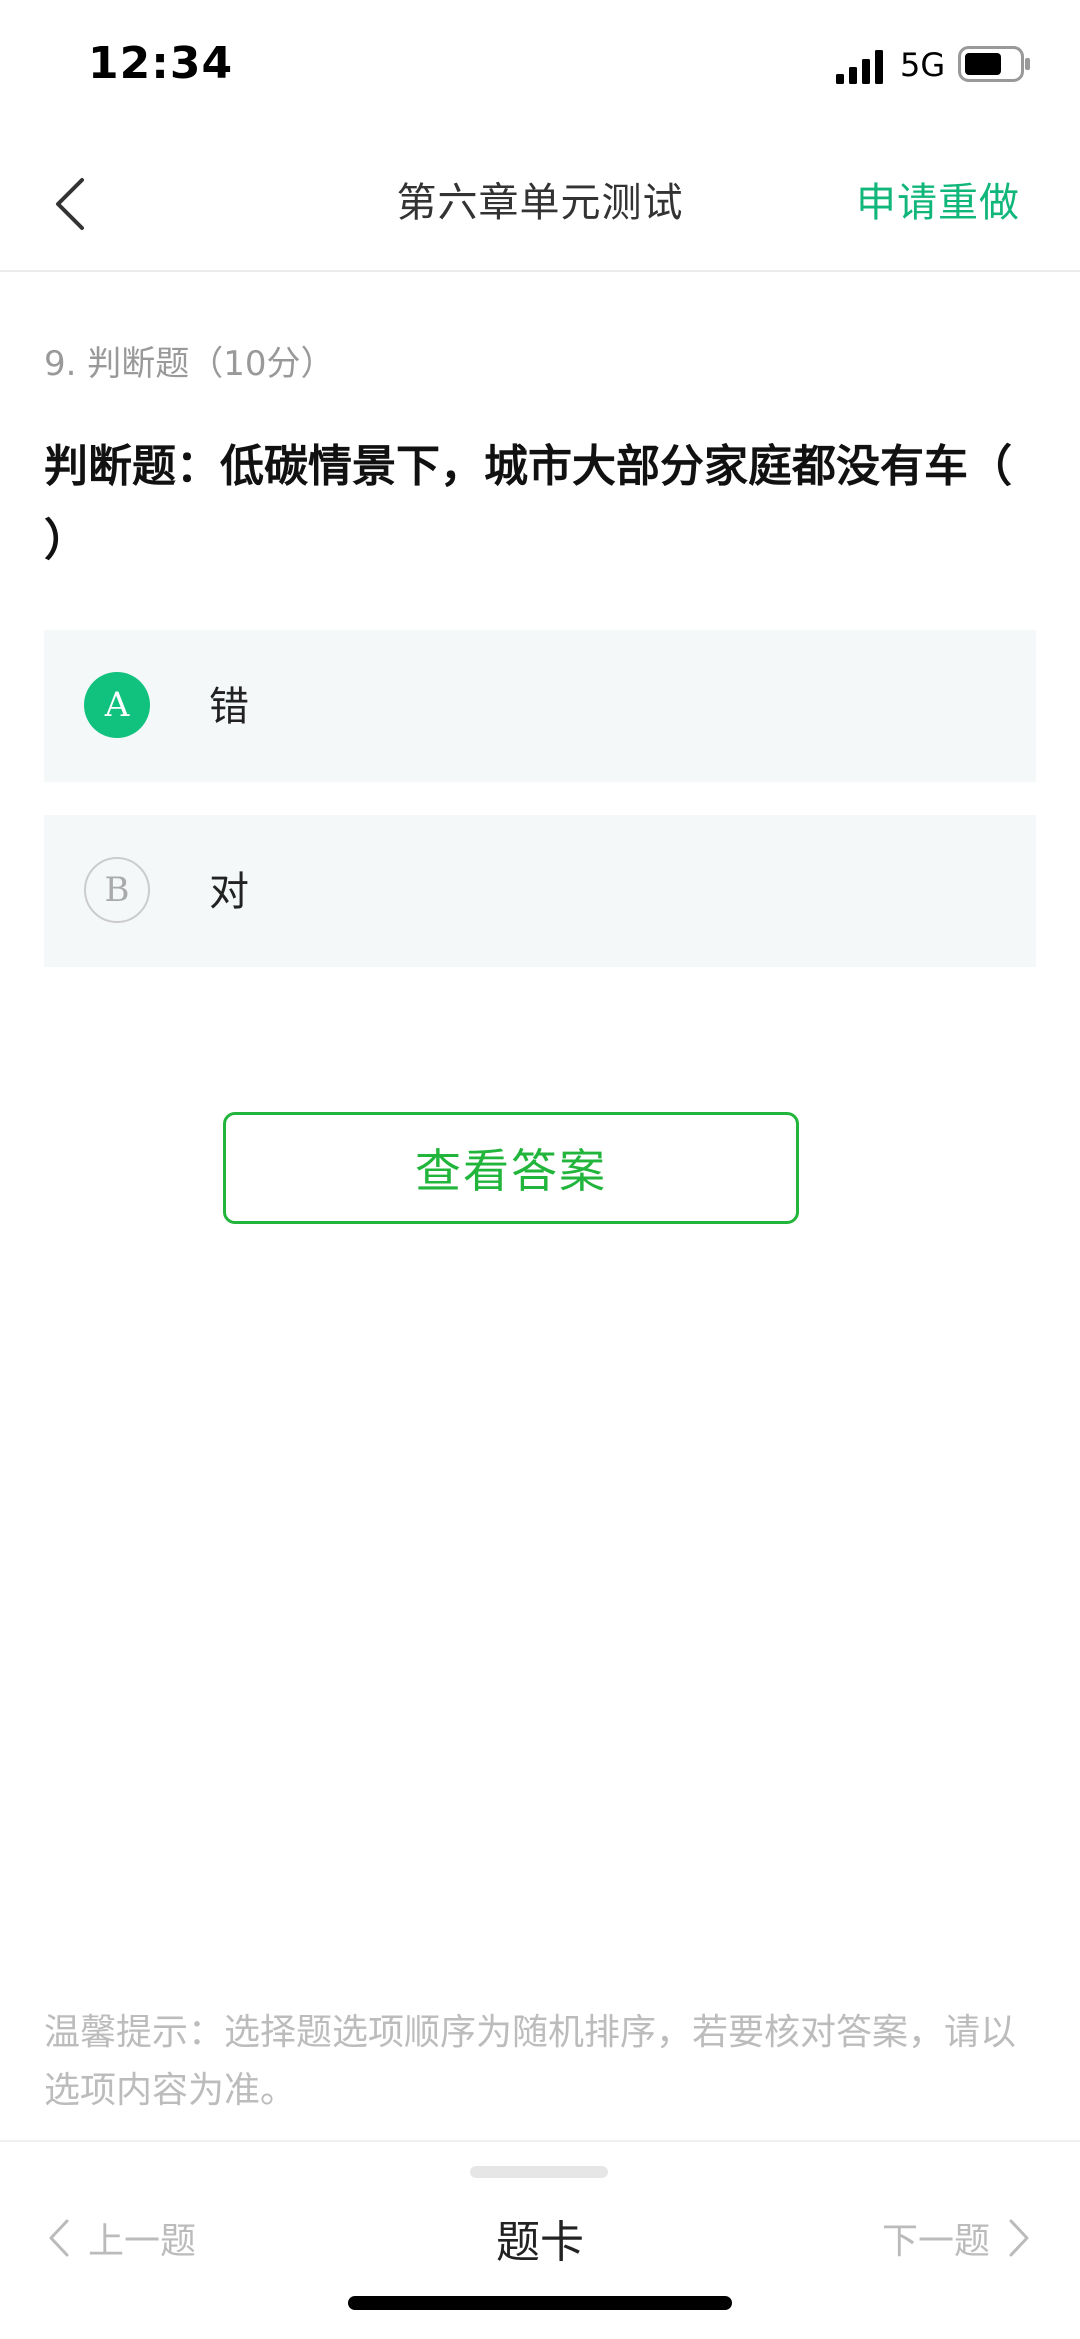 This screenshot has height=2339, width=1080. I want to click on status-bar: 12:34 5G, so click(540, 70).